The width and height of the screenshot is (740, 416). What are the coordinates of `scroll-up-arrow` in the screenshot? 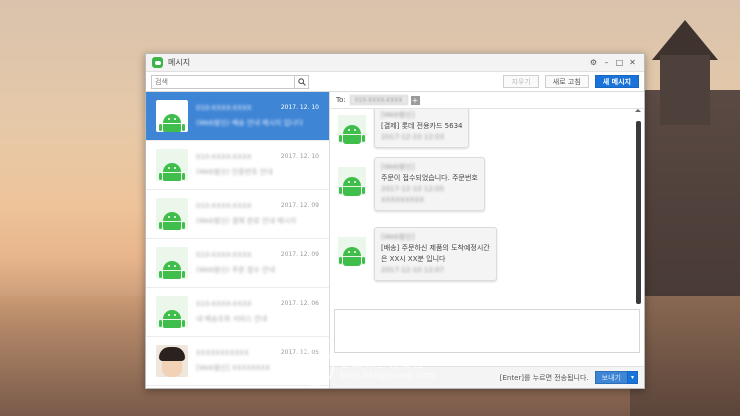 It's located at (638, 110).